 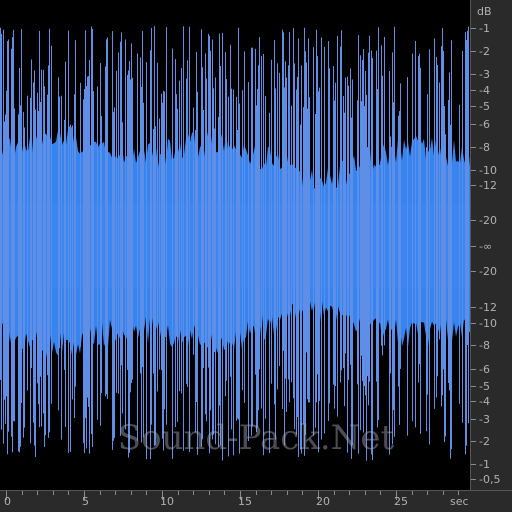 What do you see at coordinates (323, 501) in the screenshot?
I see `time-tick-label: 20` at bounding box center [323, 501].